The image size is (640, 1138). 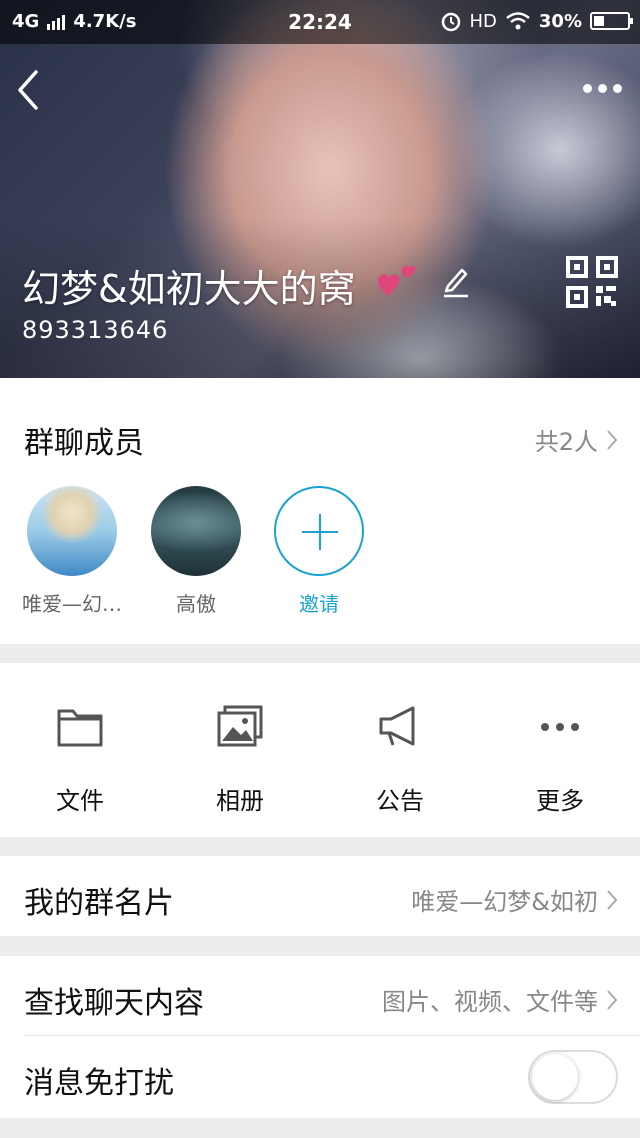 I want to click on action-label: 公告, so click(x=400, y=801).